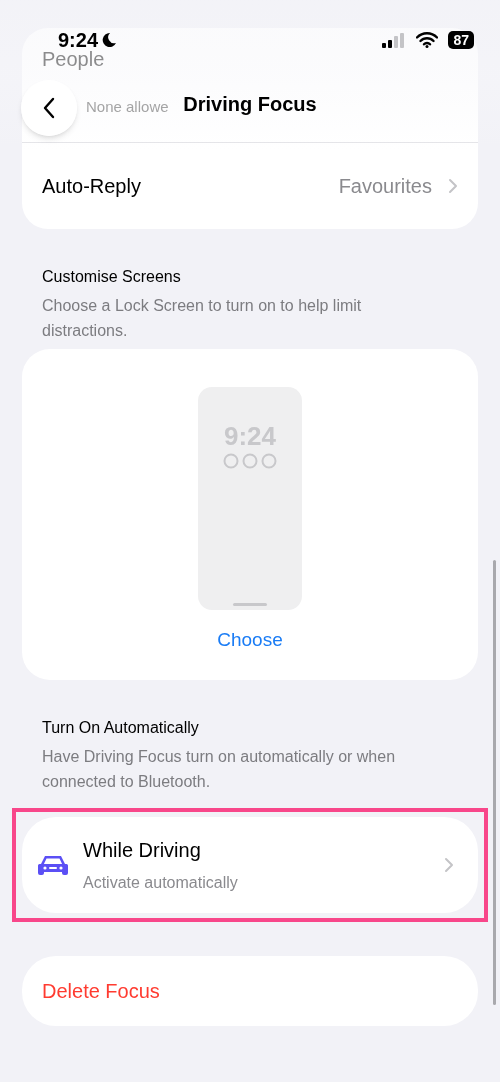 Image resolution: width=500 pixels, height=1082 pixels. Describe the element at coordinates (142, 850) in the screenshot. I see `automation-title: While Driving` at that location.